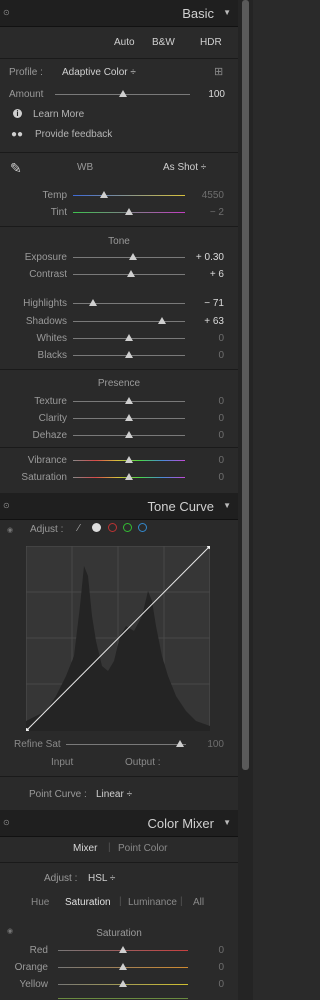  Describe the element at coordinates (184, 167) in the screenshot. I see `wb-select: As Shot ÷` at that location.